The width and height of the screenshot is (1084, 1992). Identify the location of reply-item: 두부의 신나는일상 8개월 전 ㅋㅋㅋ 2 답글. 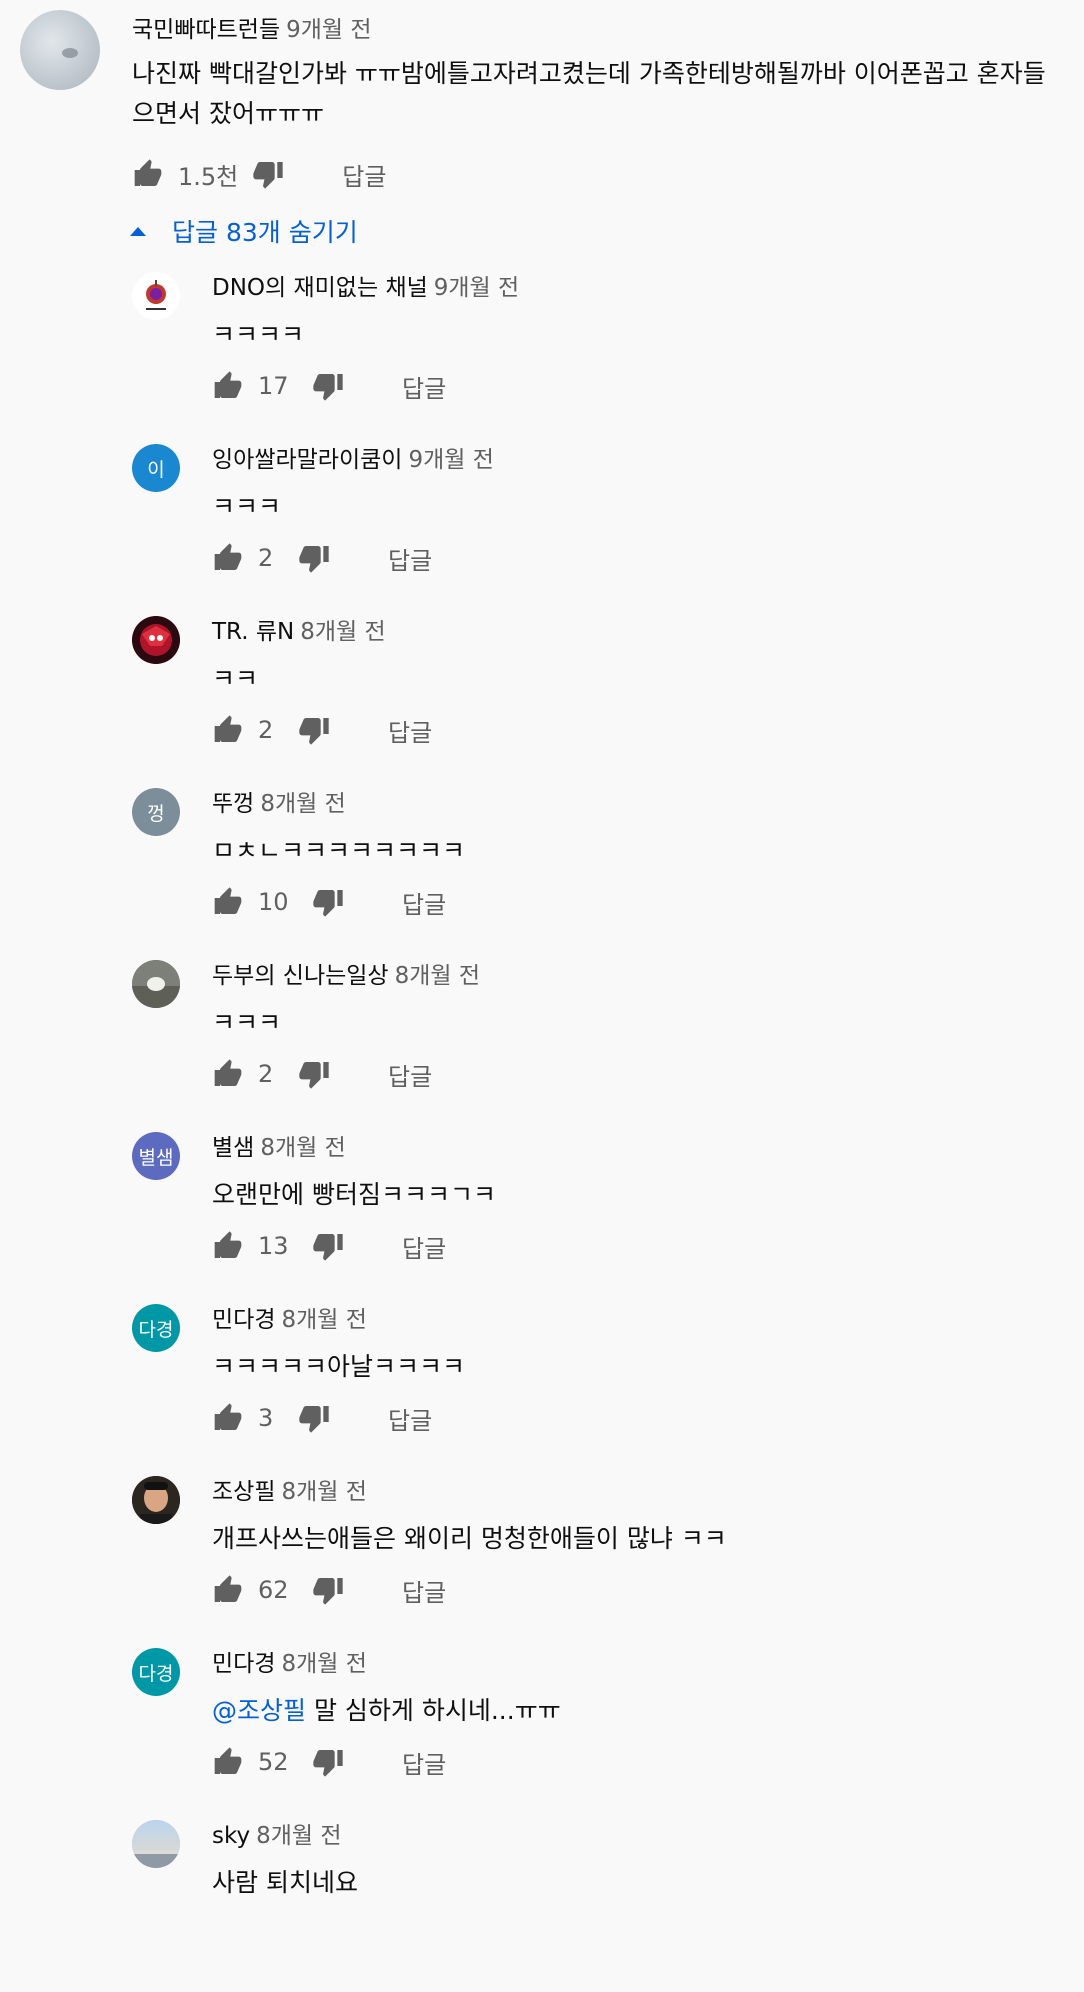
(542, 1046).